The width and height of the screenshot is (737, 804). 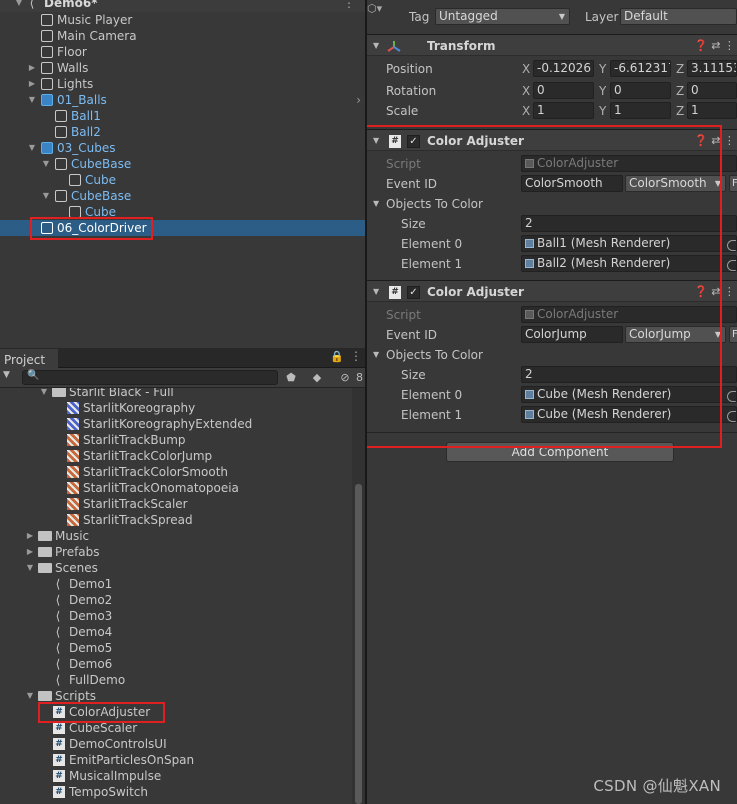 I want to click on divider, so click(x=552, y=432).